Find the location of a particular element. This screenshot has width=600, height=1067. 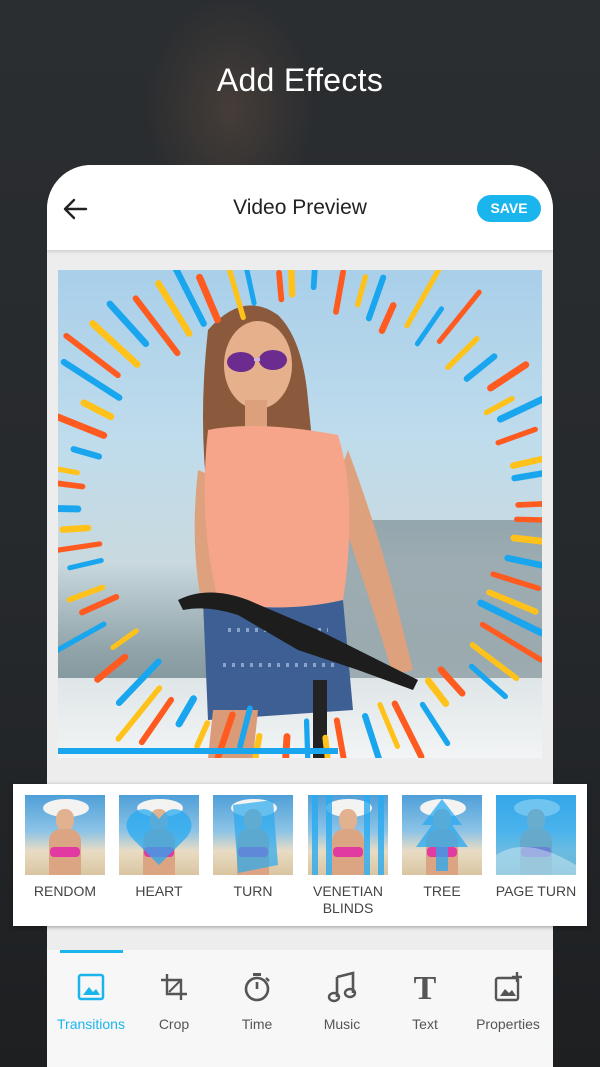

timer-icon is located at coordinates (257, 987).